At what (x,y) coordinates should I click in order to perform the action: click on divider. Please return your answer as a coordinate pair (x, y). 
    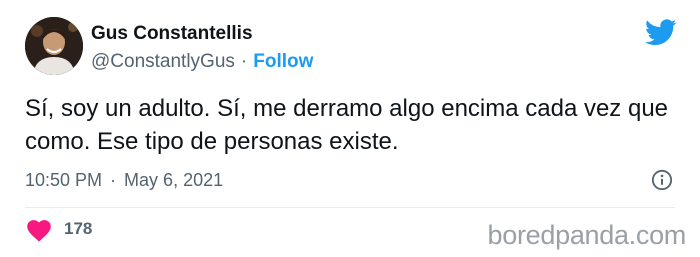
    Looking at the image, I should click on (350, 207).